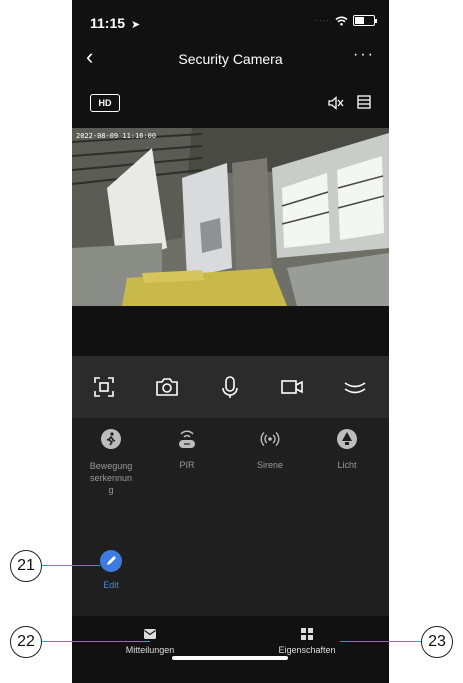  Describe the element at coordinates (364, 102) in the screenshot. I see `layout-icon` at that location.